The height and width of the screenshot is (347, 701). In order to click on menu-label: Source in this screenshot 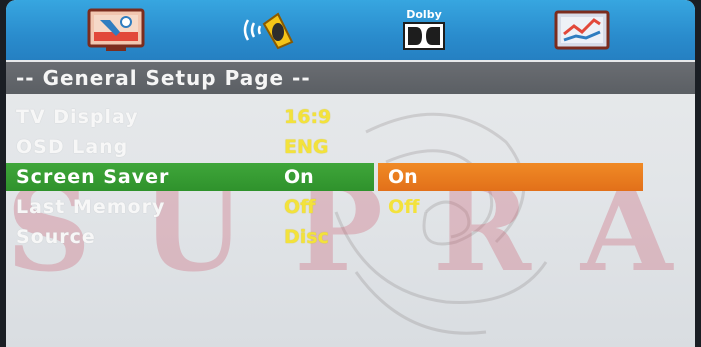, I will do `click(56, 237)`.